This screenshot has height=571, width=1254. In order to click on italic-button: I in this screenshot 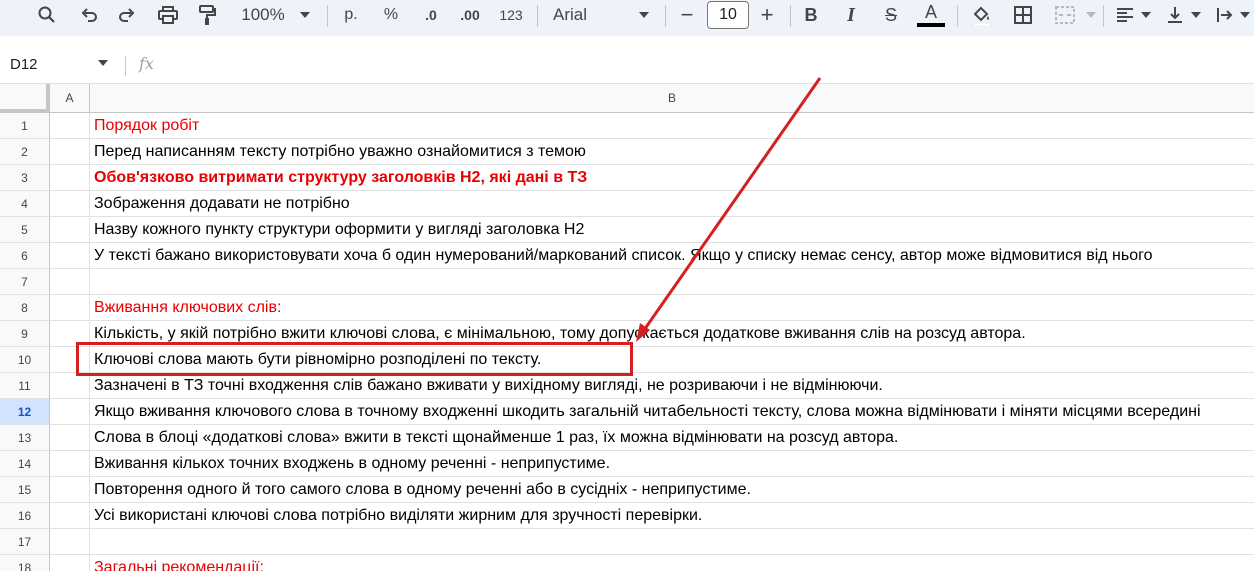, I will do `click(851, 15)`.